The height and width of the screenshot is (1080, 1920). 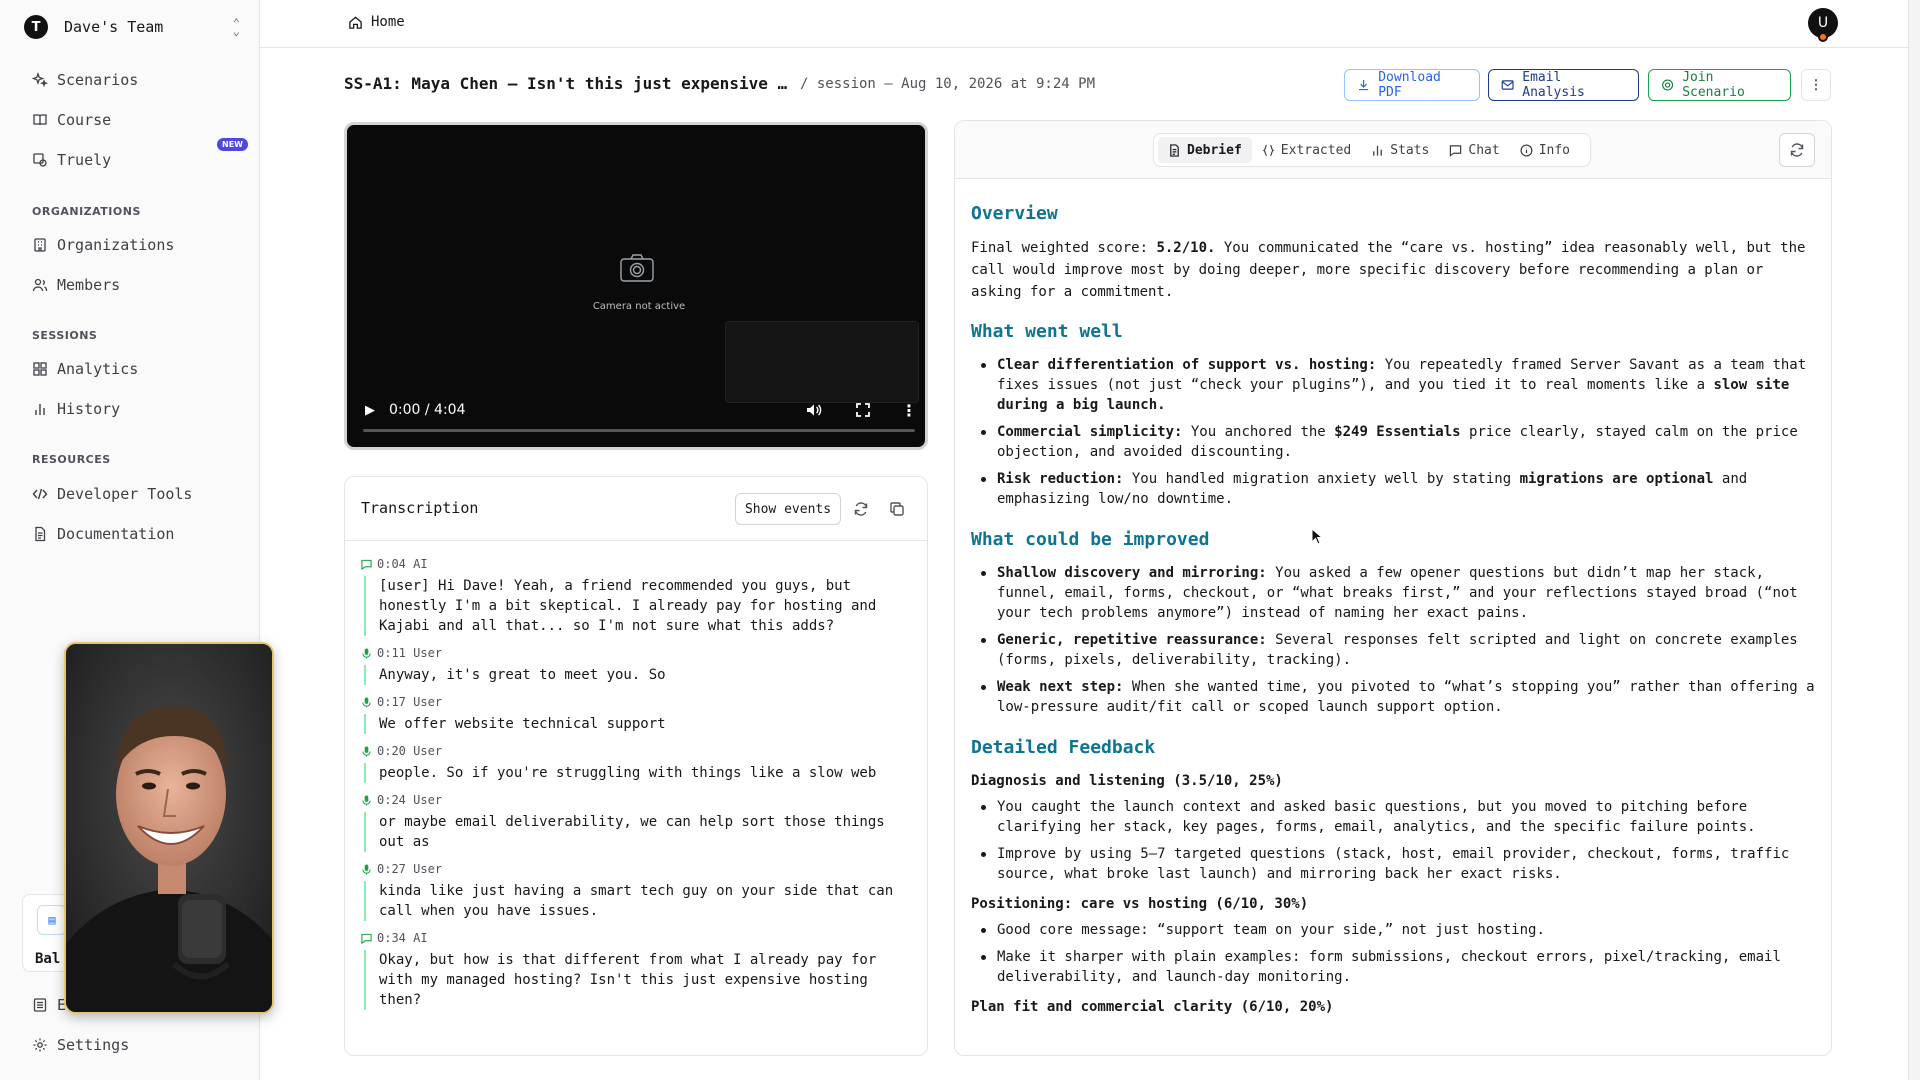 What do you see at coordinates (1914, 540) in the screenshot?
I see `window-scrollbar` at bounding box center [1914, 540].